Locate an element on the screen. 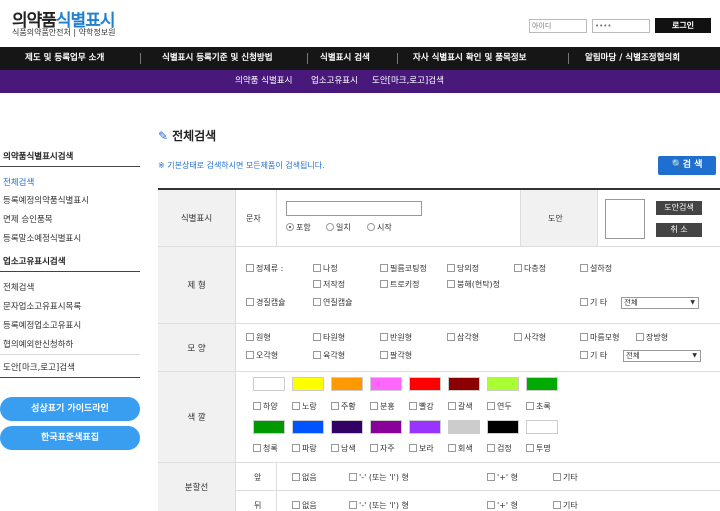 This screenshot has height=511, width=720. radio-exact: 일치 is located at coordinates (338, 227).